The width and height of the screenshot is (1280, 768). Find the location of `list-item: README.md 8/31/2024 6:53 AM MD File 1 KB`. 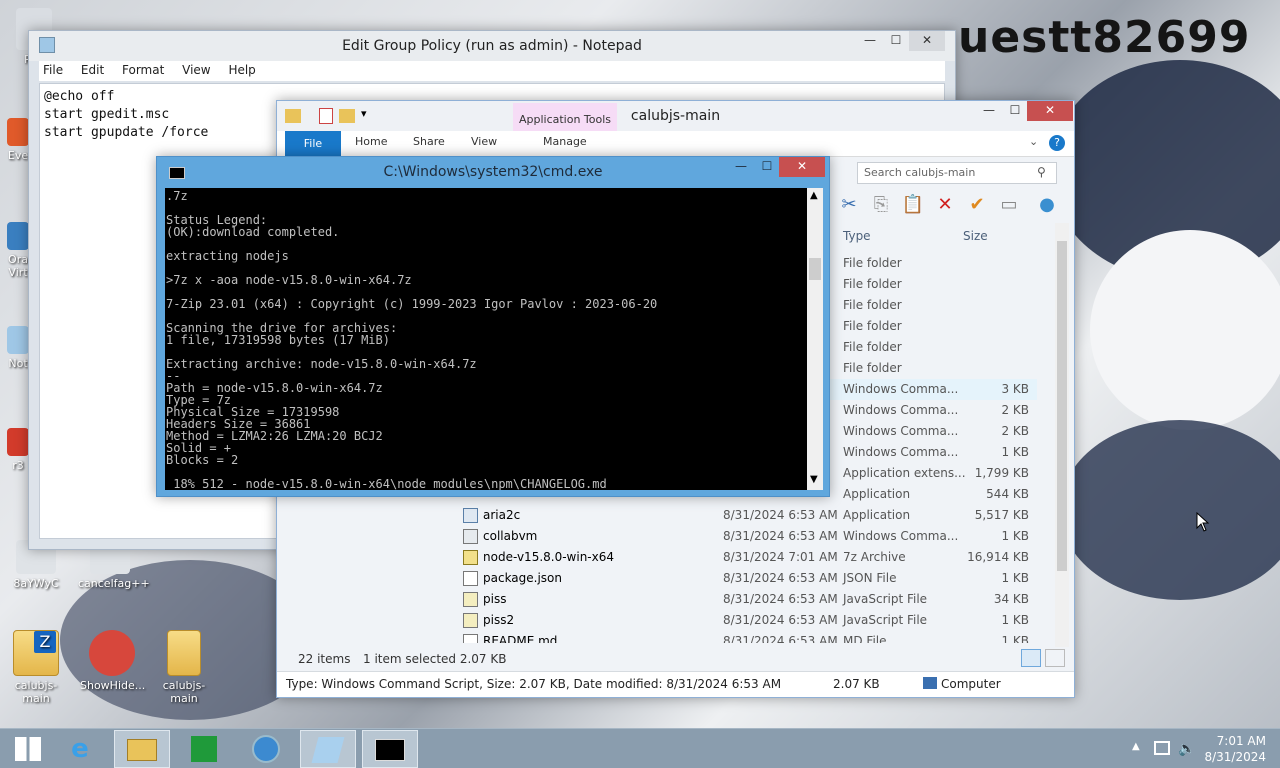

list-item: README.md 8/31/2024 6:53 AM MD File 1 KB is located at coordinates (657, 637).